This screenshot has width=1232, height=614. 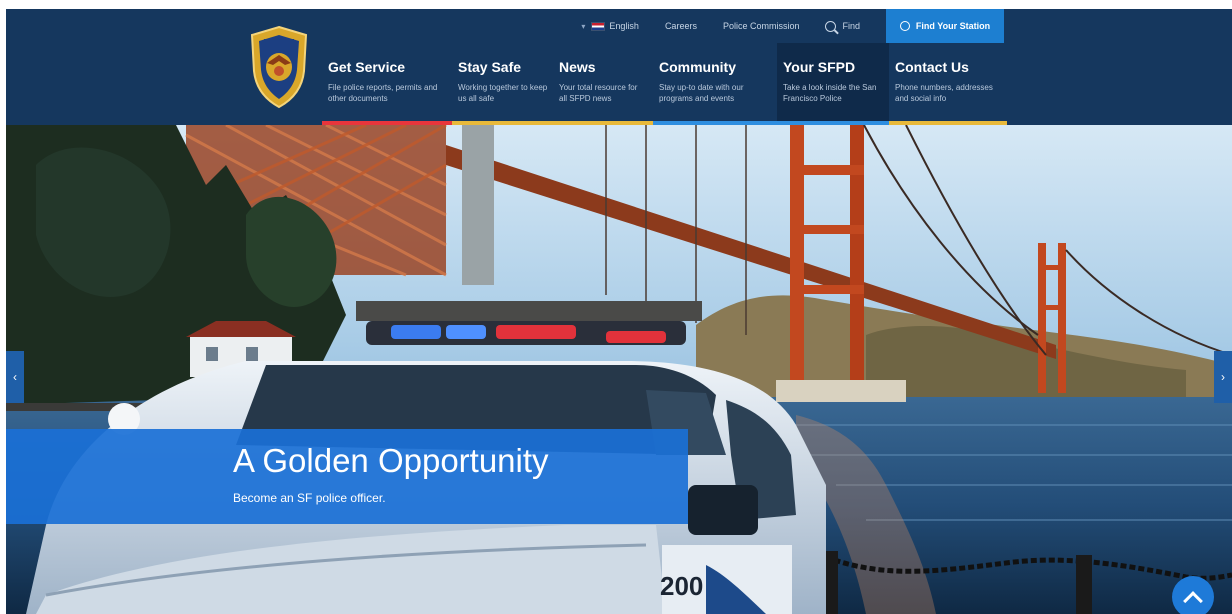 I want to click on nav-title: Get Service, so click(x=367, y=67).